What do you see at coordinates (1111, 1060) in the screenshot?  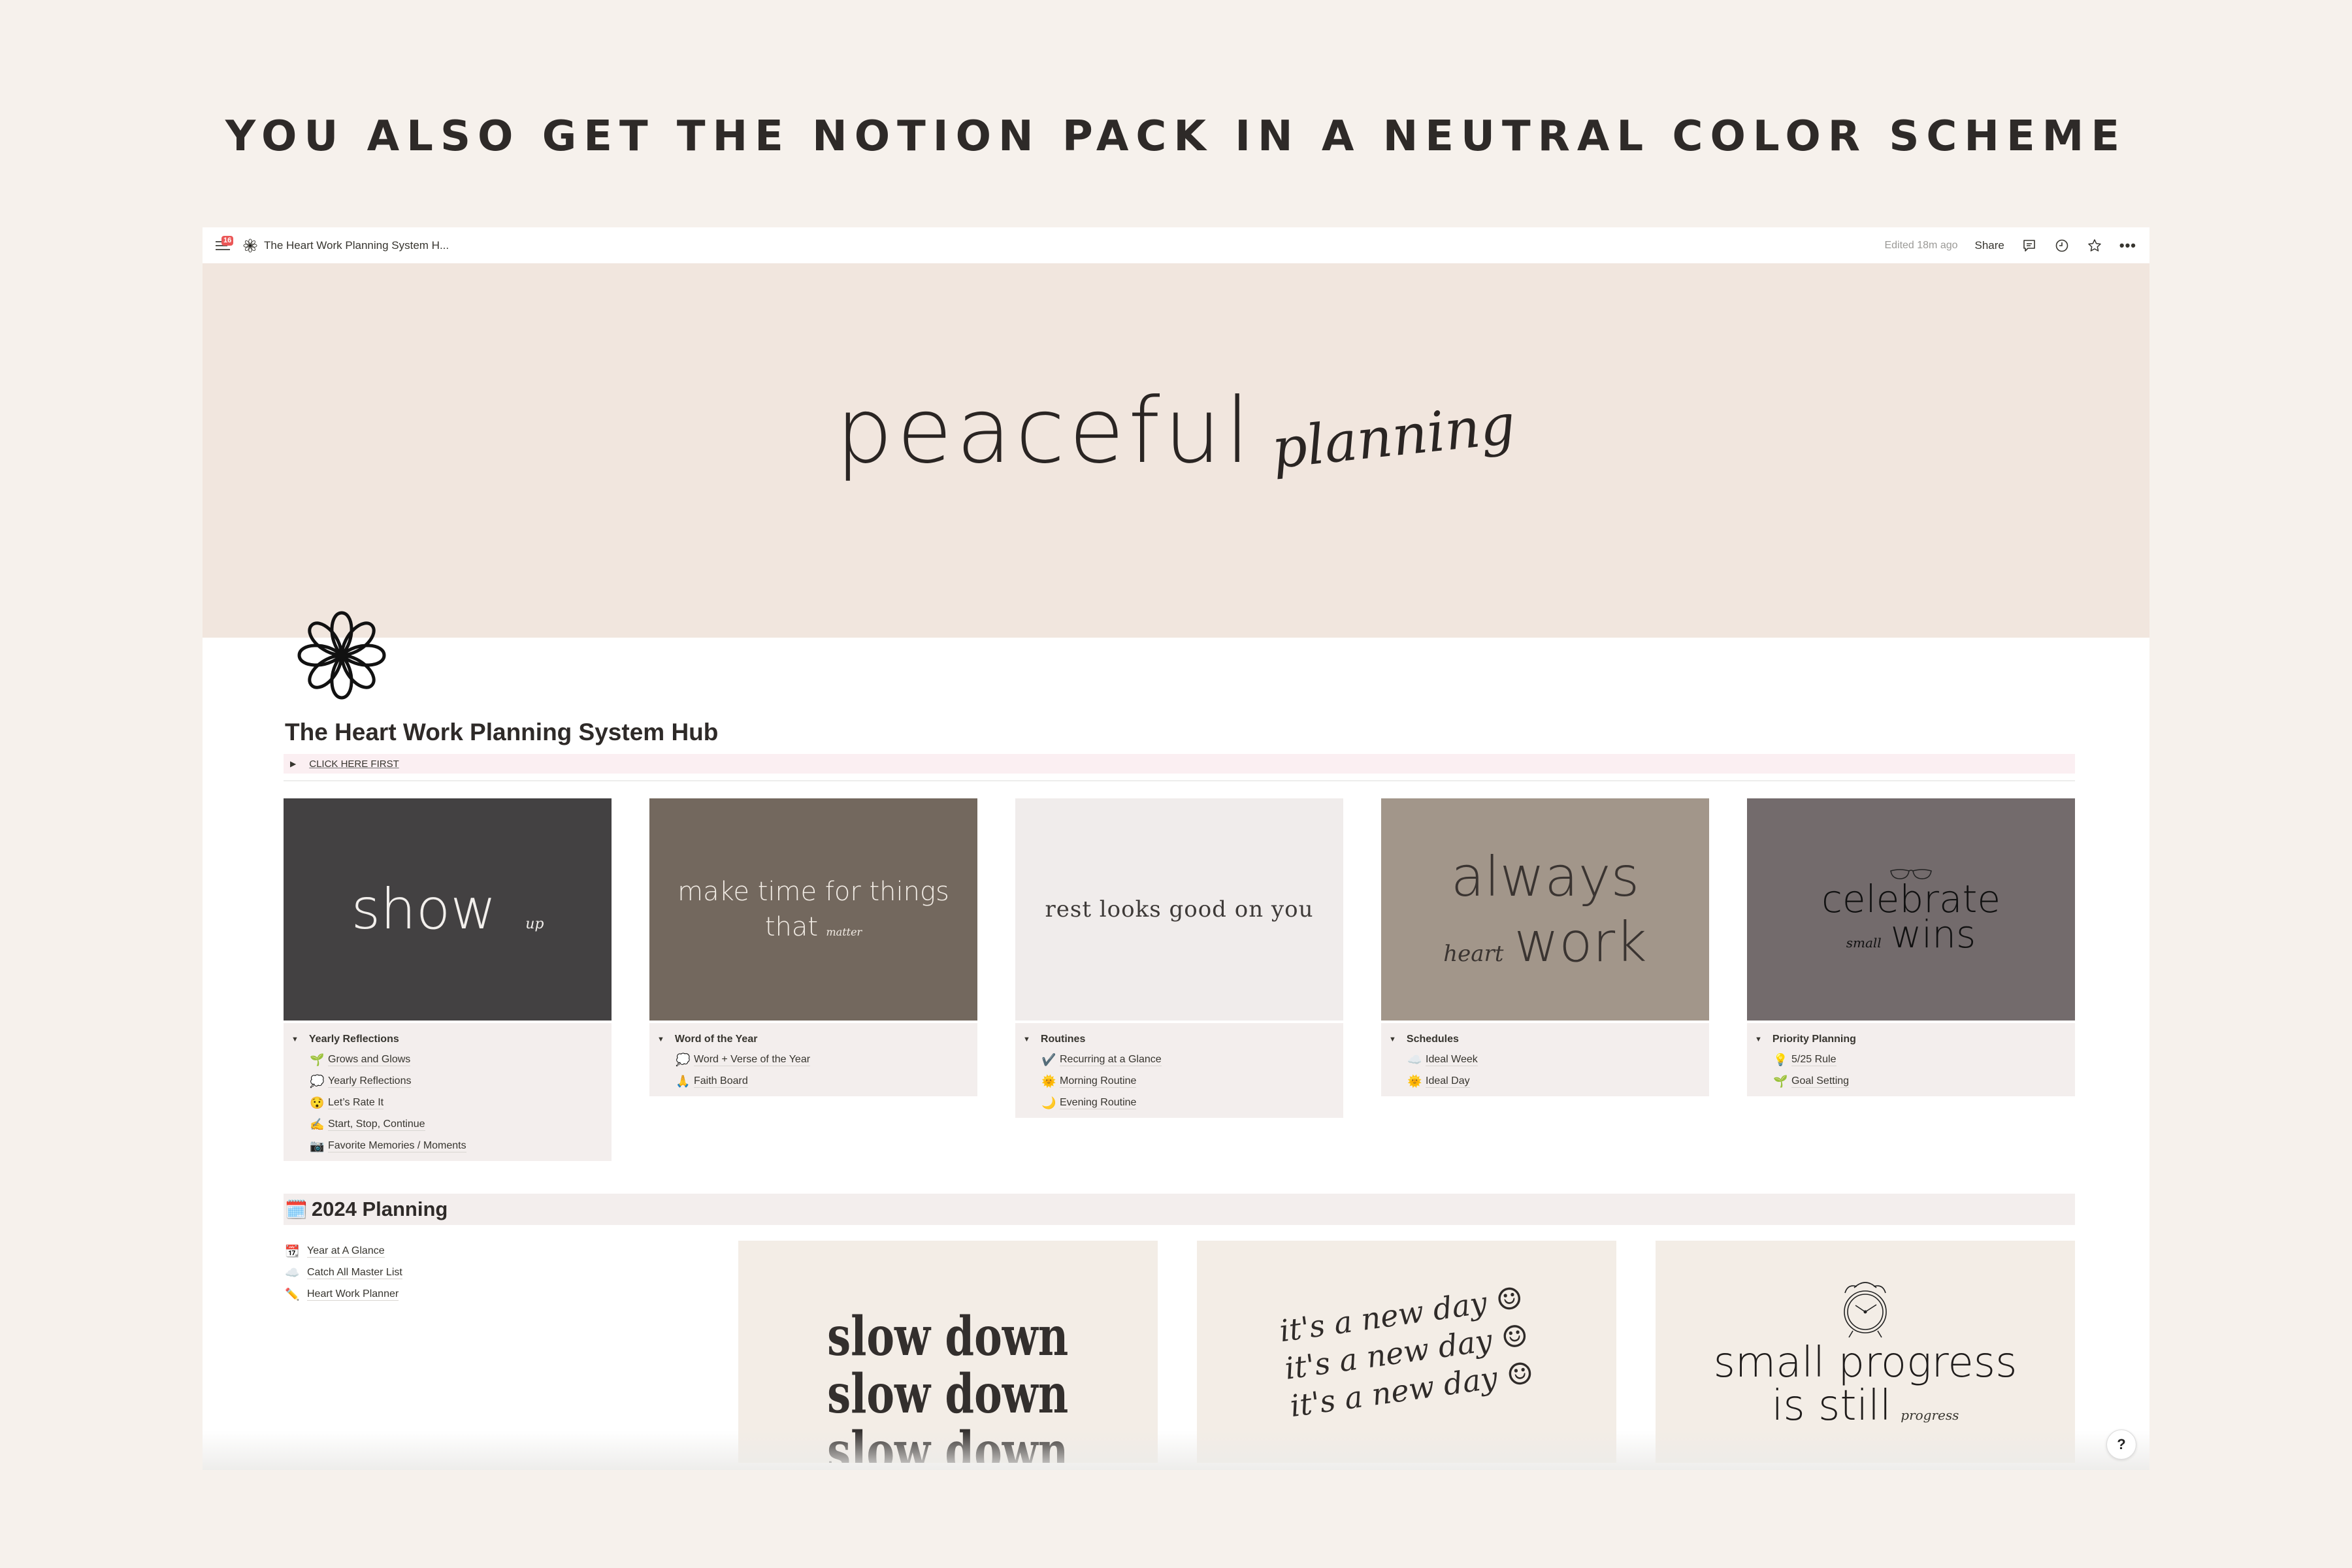 I see `page-link: Recurring at a Glance` at bounding box center [1111, 1060].